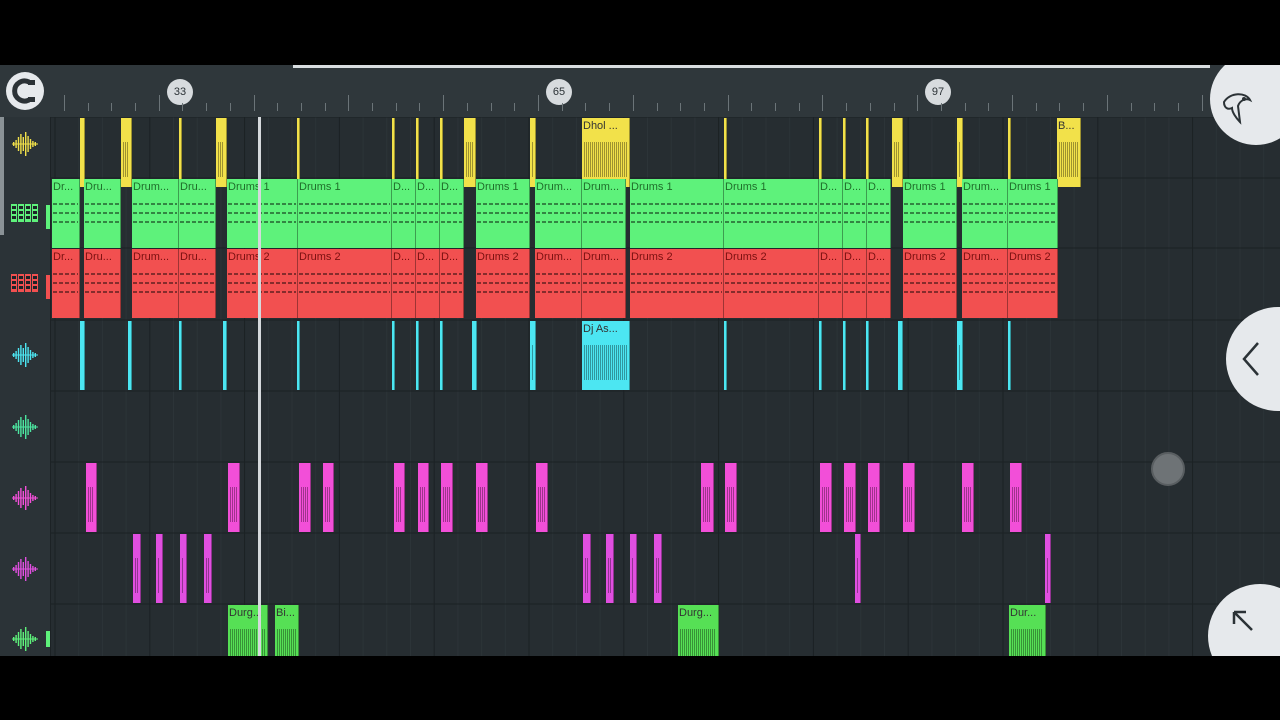 The width and height of the screenshot is (1280, 720). What do you see at coordinates (751, 66) in the screenshot?
I see `horizontal-scrollbar` at bounding box center [751, 66].